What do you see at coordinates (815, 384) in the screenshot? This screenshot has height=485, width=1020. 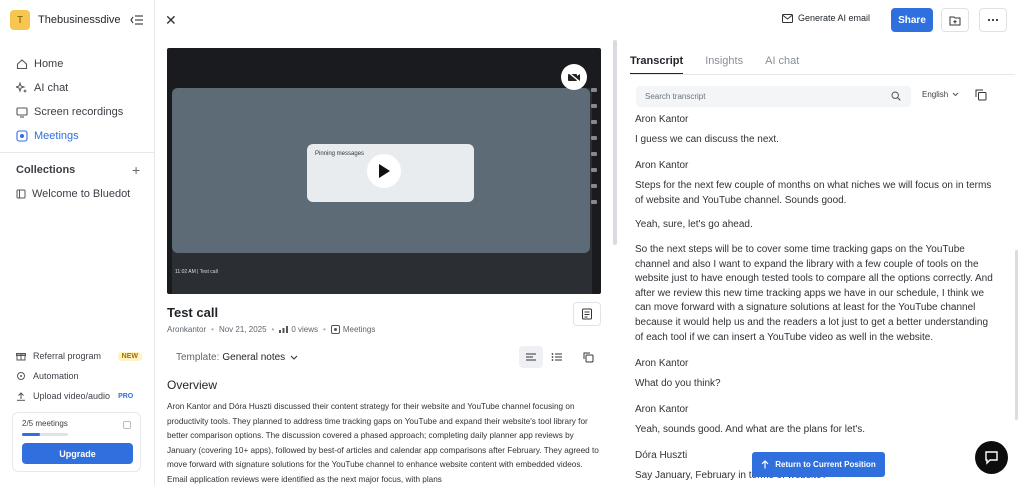 I see `transcript-line: What do you think?` at bounding box center [815, 384].